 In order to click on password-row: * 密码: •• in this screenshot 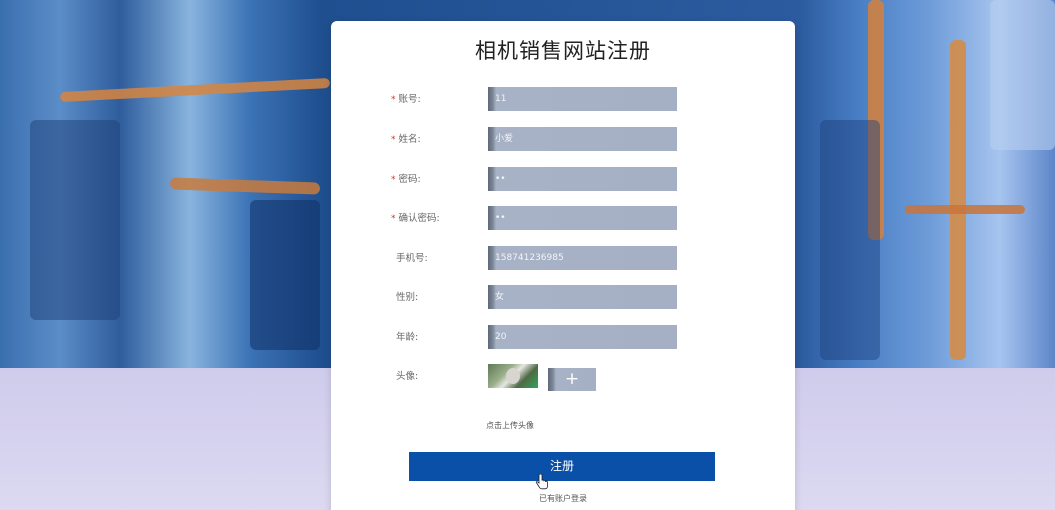, I will do `click(563, 180)`.